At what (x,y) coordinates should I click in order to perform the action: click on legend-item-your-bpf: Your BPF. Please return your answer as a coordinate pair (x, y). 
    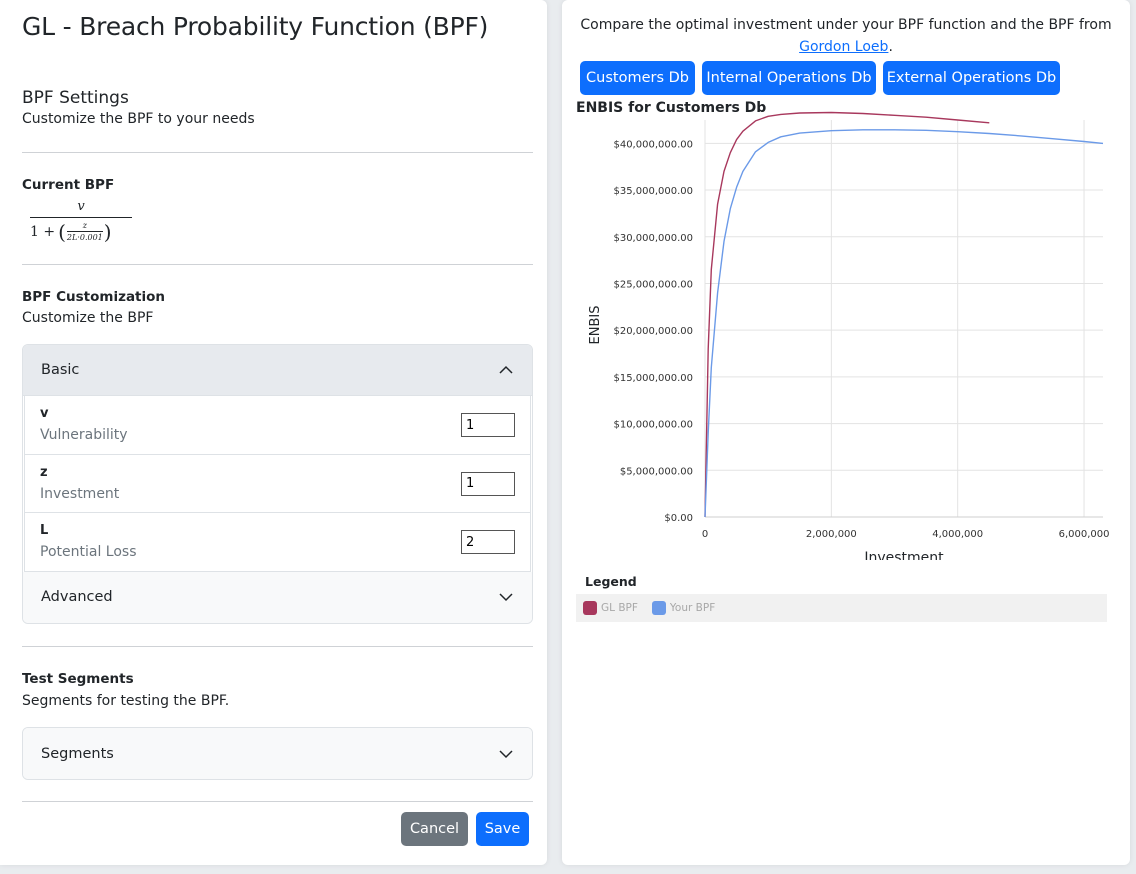
    Looking at the image, I should click on (683, 608).